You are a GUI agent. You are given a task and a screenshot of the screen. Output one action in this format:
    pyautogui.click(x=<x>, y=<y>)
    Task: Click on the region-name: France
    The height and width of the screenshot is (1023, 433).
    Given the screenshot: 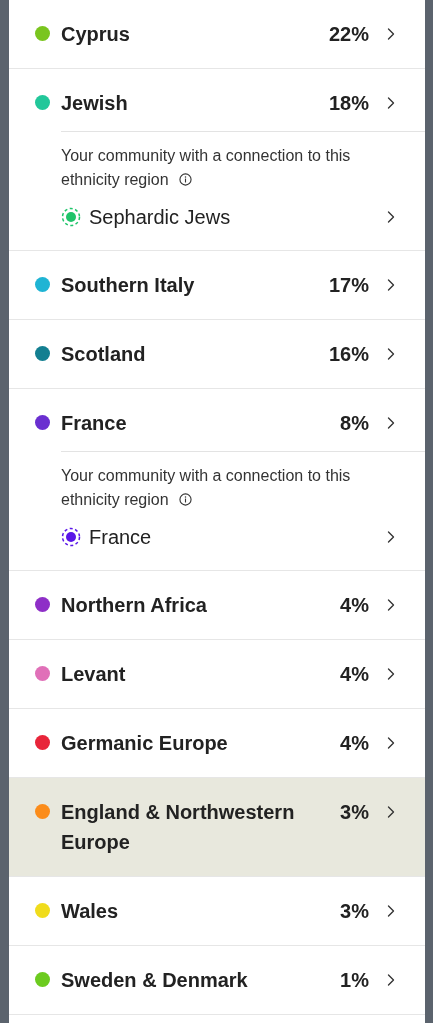 What is the action you would take?
    pyautogui.click(x=94, y=423)
    